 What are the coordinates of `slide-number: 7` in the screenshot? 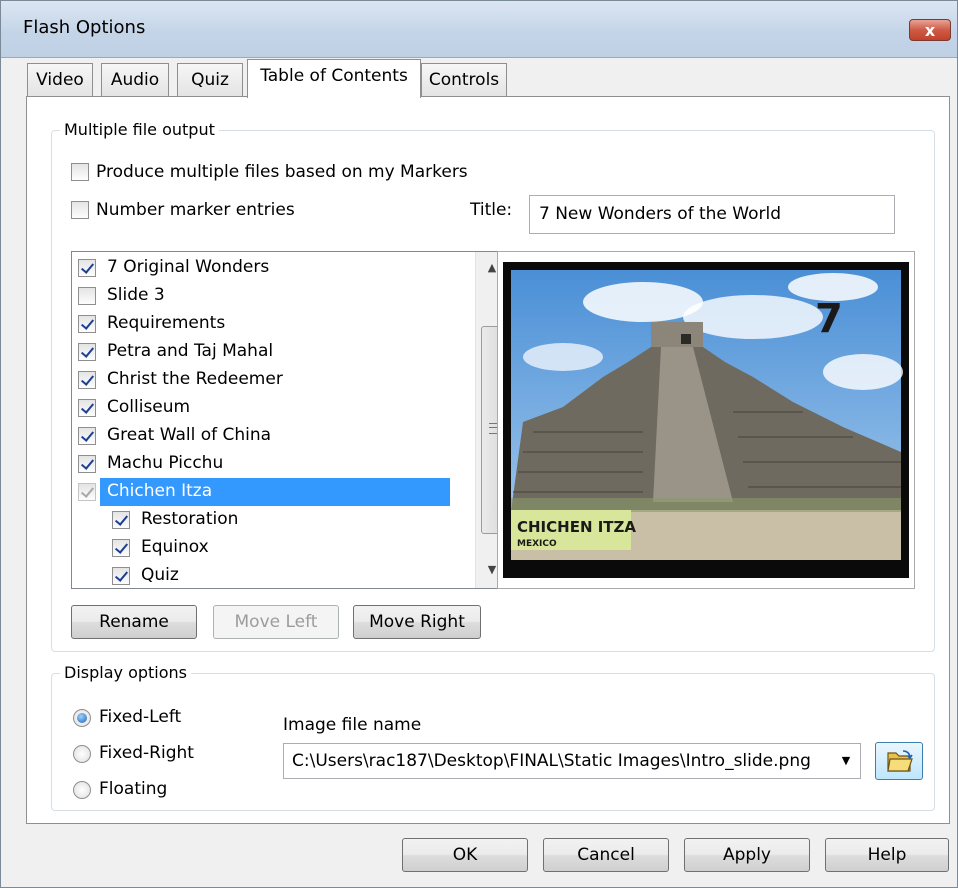 It's located at (829, 319).